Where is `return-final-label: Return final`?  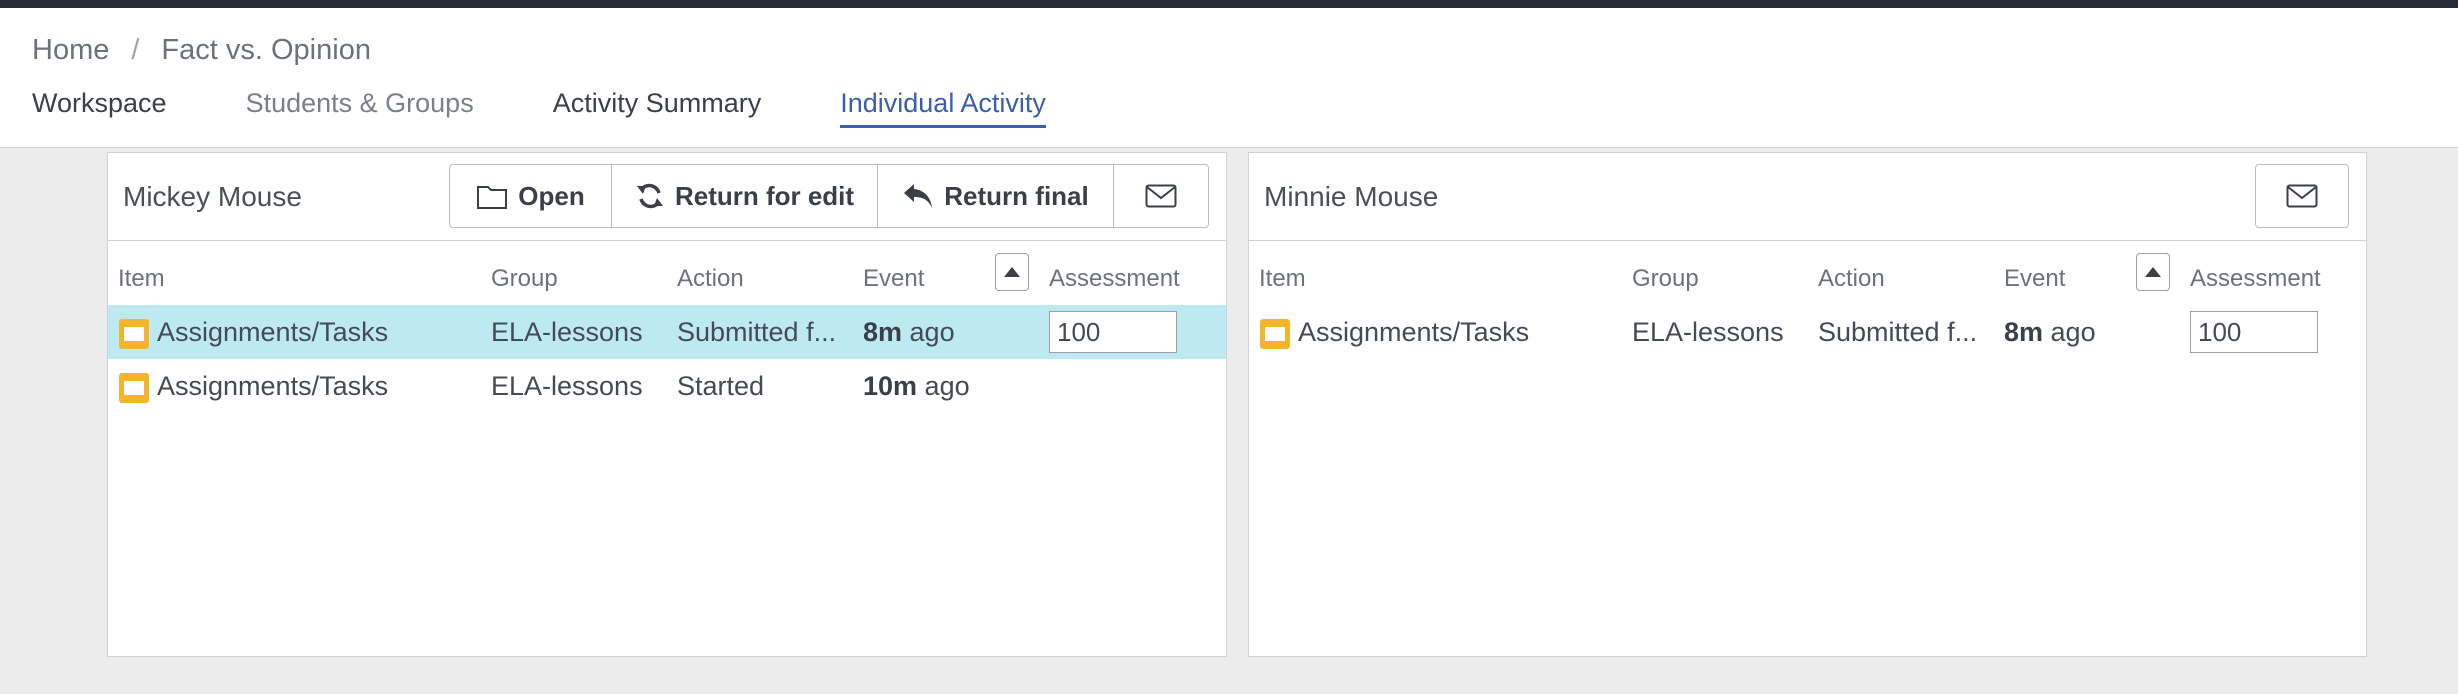
return-final-label: Return final is located at coordinates (1016, 195).